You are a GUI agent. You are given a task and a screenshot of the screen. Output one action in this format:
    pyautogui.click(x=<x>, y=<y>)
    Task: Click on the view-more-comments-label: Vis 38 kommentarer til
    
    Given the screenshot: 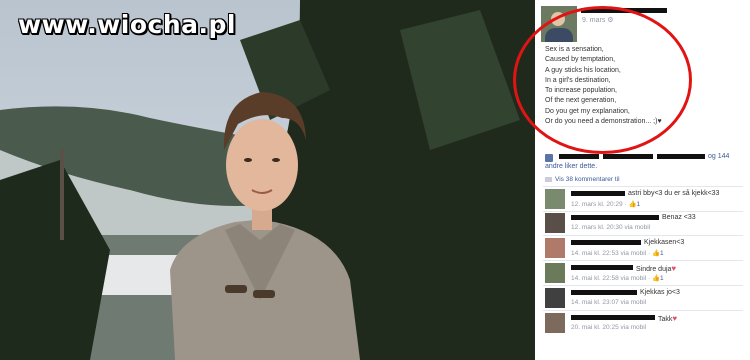 What is the action you would take?
    pyautogui.click(x=587, y=179)
    